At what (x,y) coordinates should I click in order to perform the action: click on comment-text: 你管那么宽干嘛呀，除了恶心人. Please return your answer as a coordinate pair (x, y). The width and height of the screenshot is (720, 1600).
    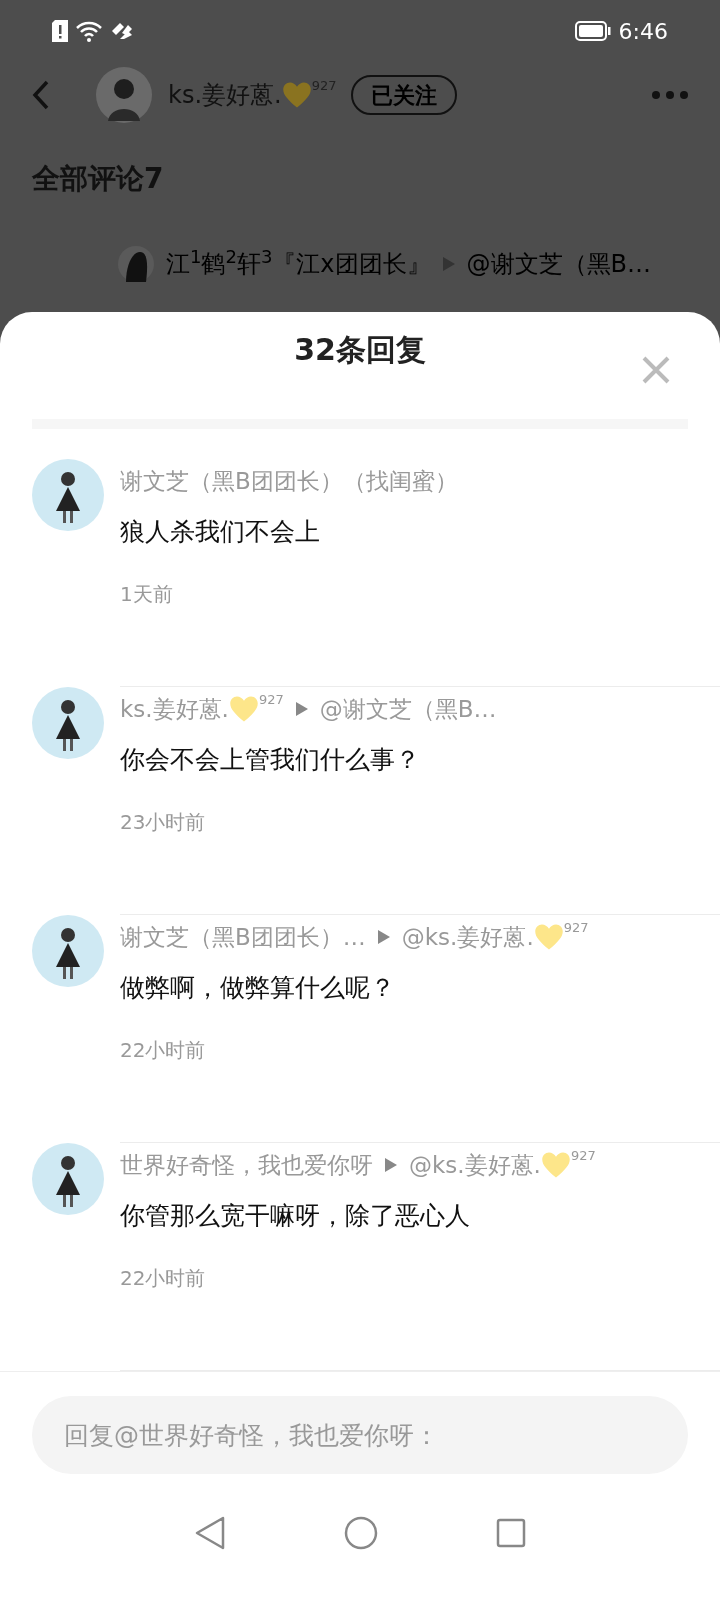
    Looking at the image, I should click on (295, 1216).